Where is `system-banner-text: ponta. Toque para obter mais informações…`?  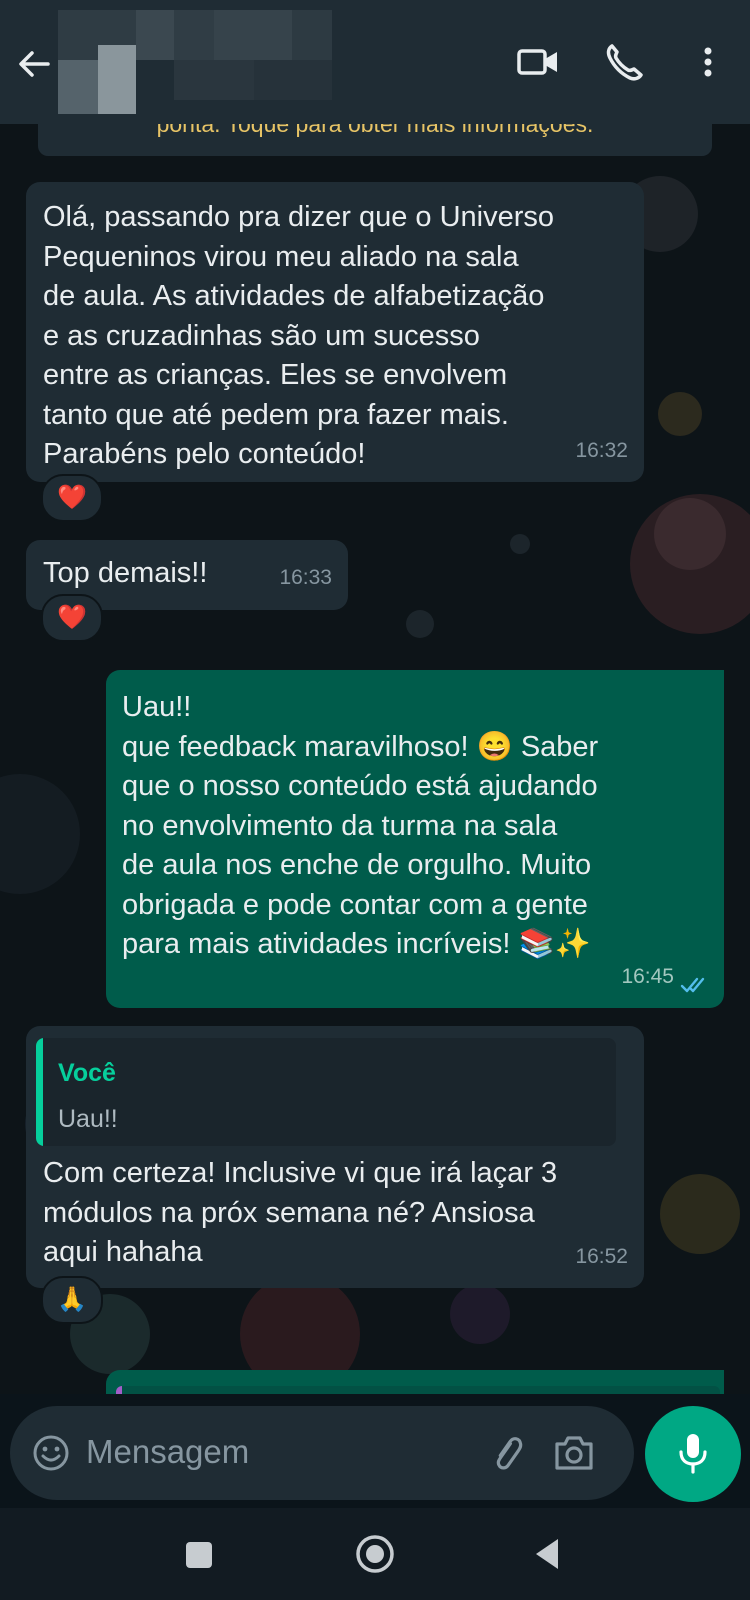 system-banner-text: ponta. Toque para obter mais informações… is located at coordinates (375, 130).